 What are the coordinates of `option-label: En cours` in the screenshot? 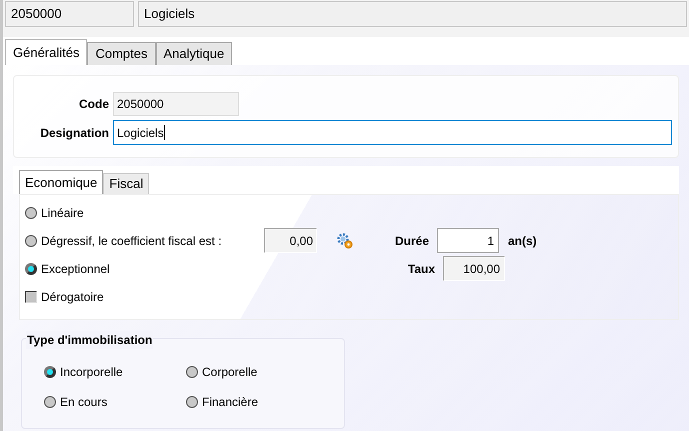 It's located at (84, 402).